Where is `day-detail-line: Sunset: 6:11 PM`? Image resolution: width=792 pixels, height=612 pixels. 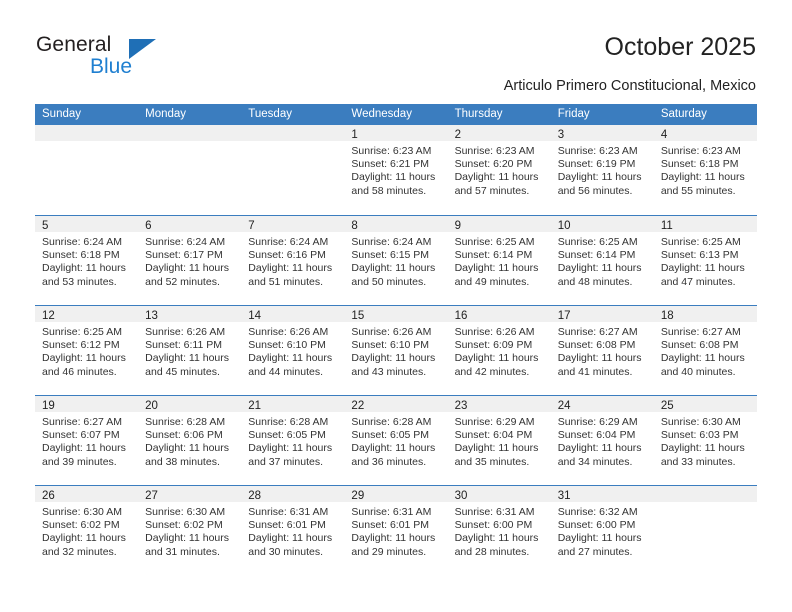 day-detail-line: Sunset: 6:11 PM is located at coordinates (183, 345).